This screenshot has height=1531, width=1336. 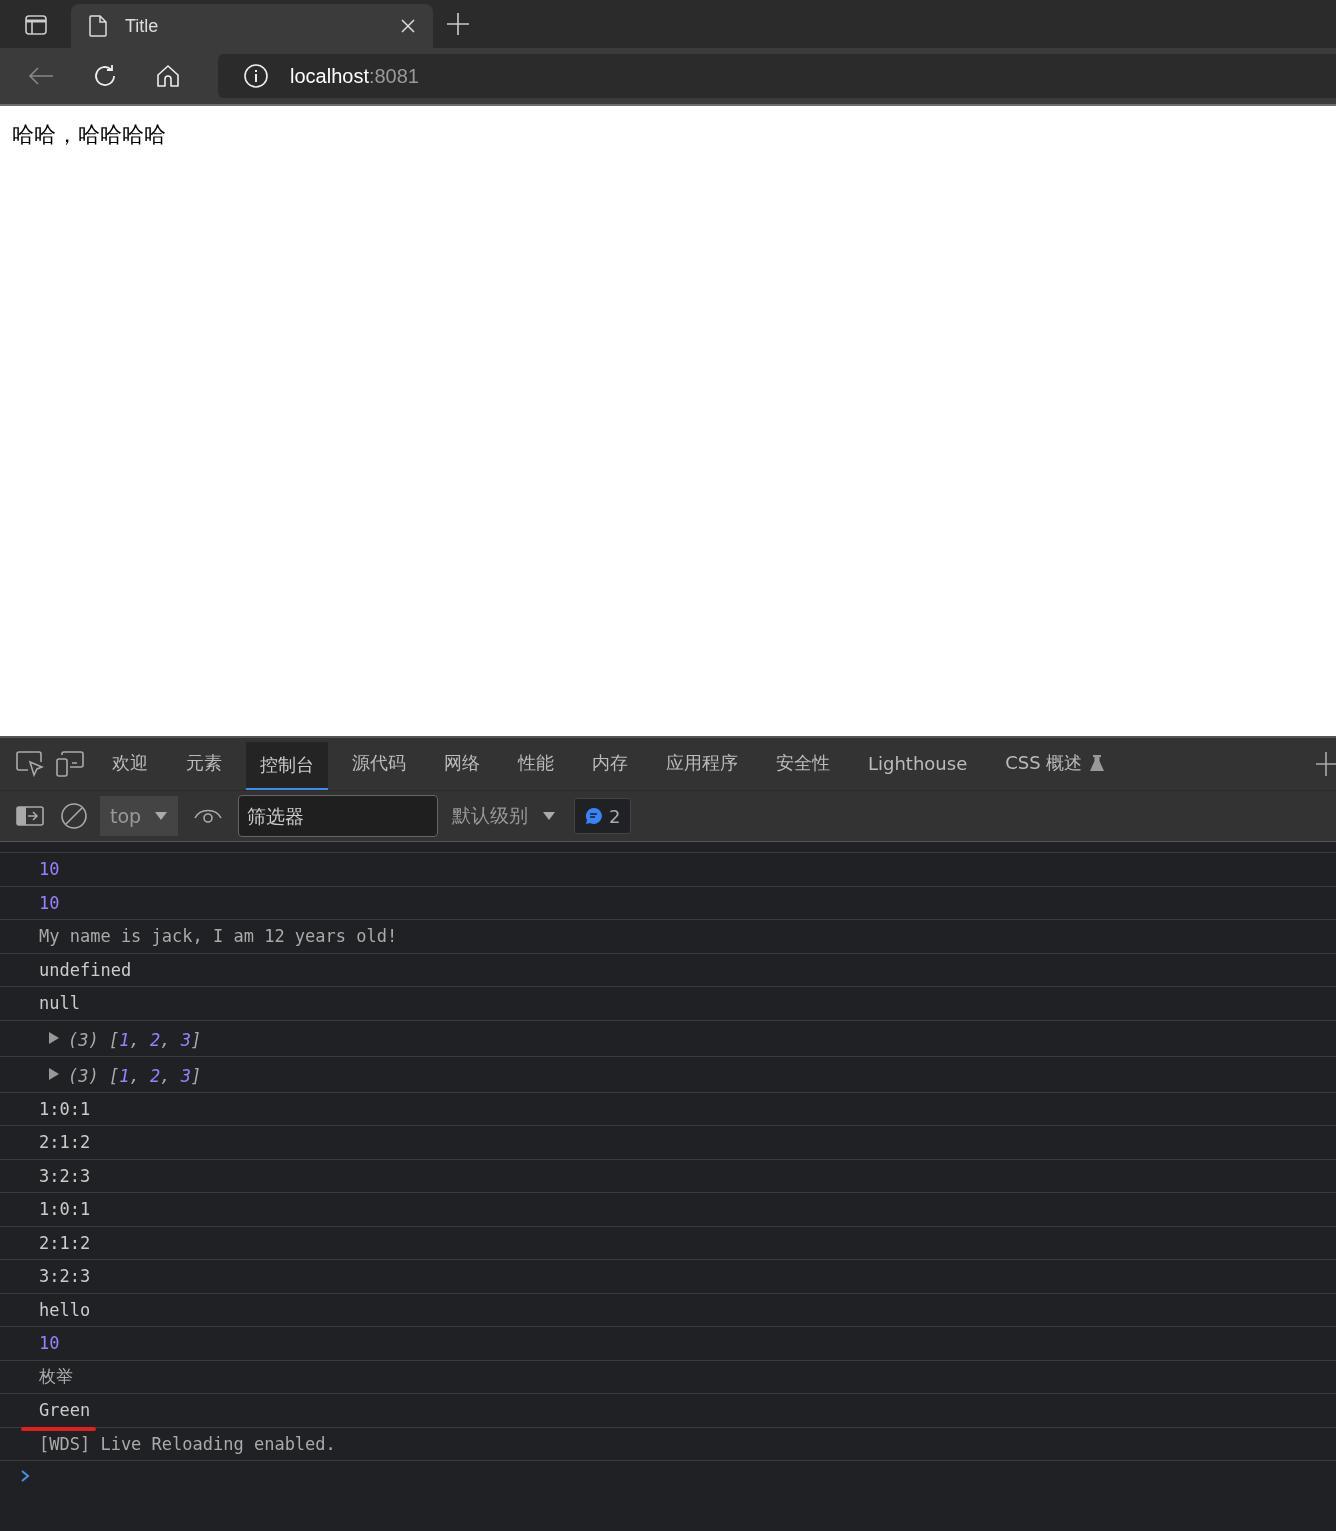 I want to click on devtools-tab: 欢迎, so click(x=130, y=764).